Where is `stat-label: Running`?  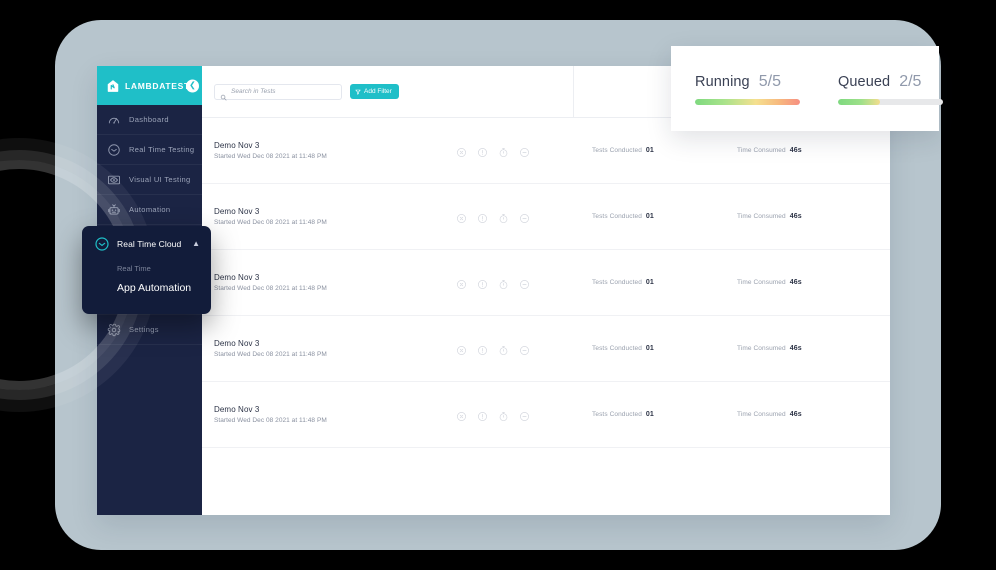 stat-label: Running is located at coordinates (722, 81).